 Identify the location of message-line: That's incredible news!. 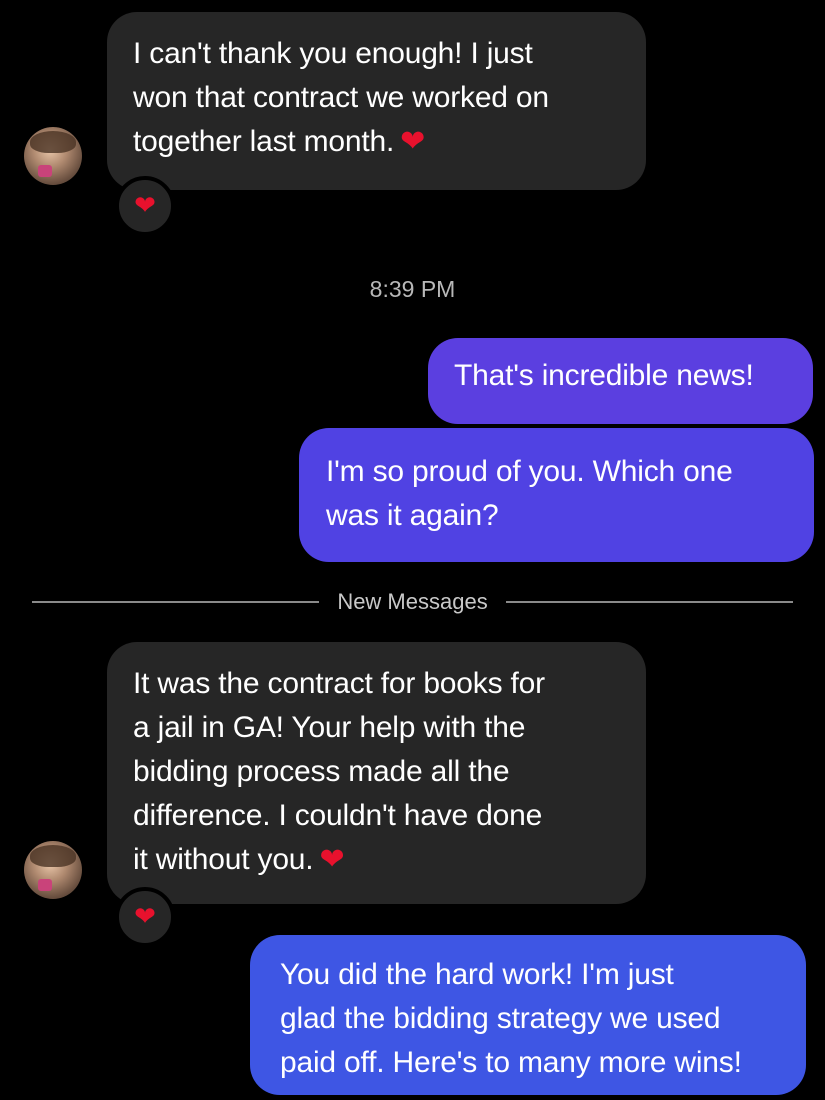
(604, 375).